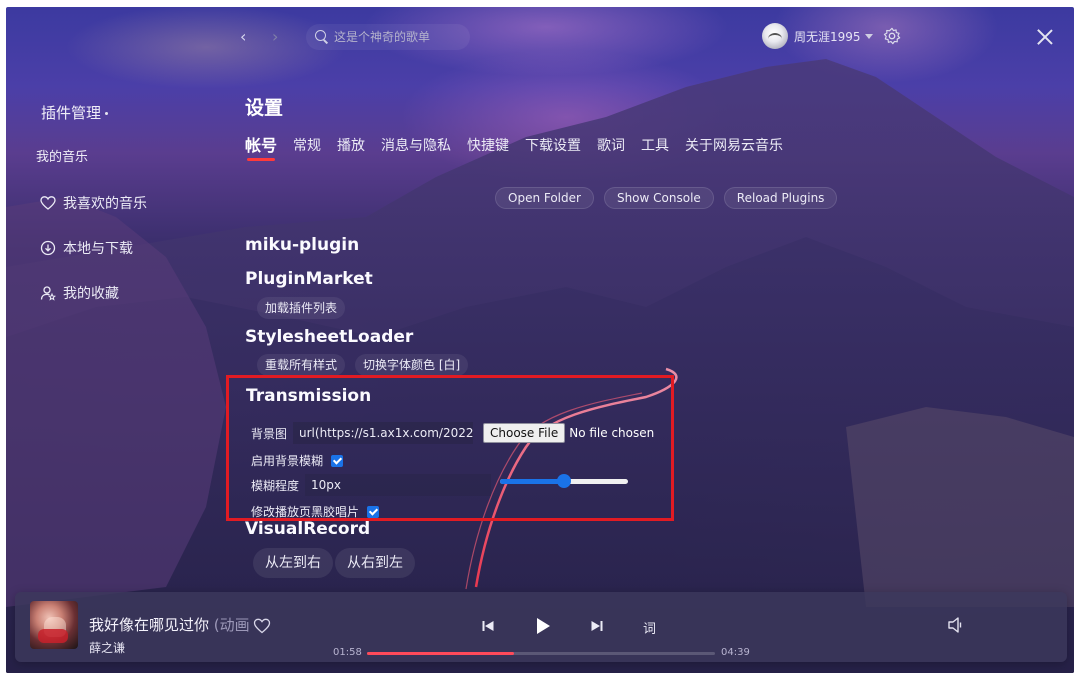  I want to click on sidebar-item-plugin-manage: 插件管理, so click(75, 112).